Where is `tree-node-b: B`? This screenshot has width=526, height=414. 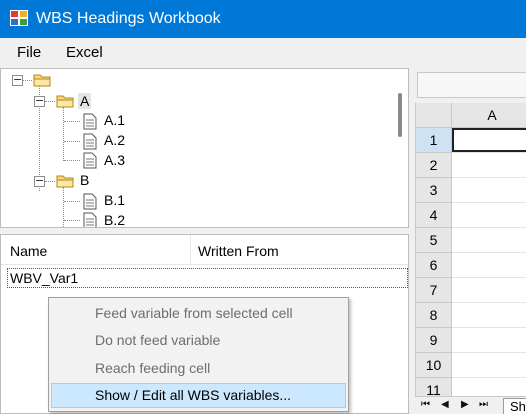
tree-node-b: B is located at coordinates (84, 180).